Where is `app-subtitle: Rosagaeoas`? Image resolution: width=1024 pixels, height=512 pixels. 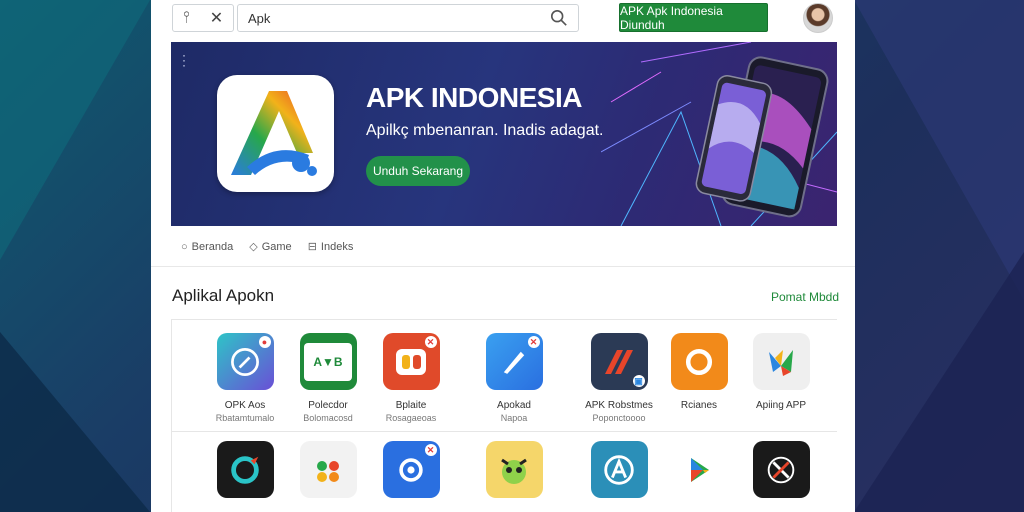 app-subtitle: Rosagaeoas is located at coordinates (411, 418).